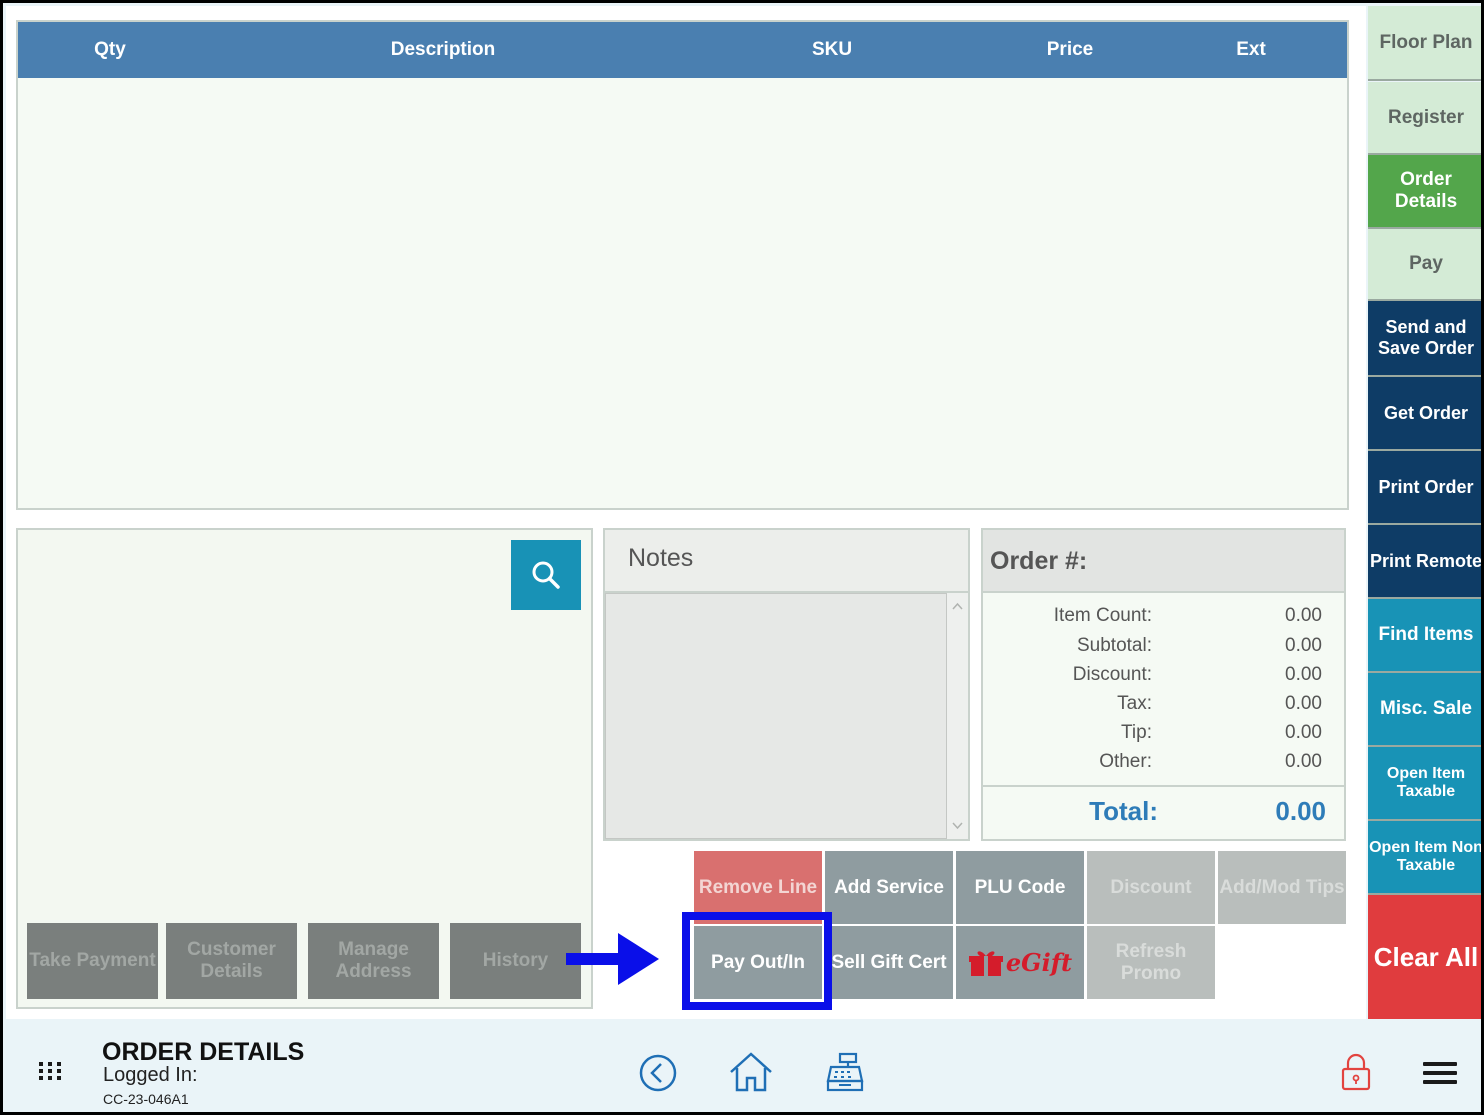 Image resolution: width=1484 pixels, height=1115 pixels. Describe the element at coordinates (786, 561) in the screenshot. I see `notes-title: Notes` at that location.